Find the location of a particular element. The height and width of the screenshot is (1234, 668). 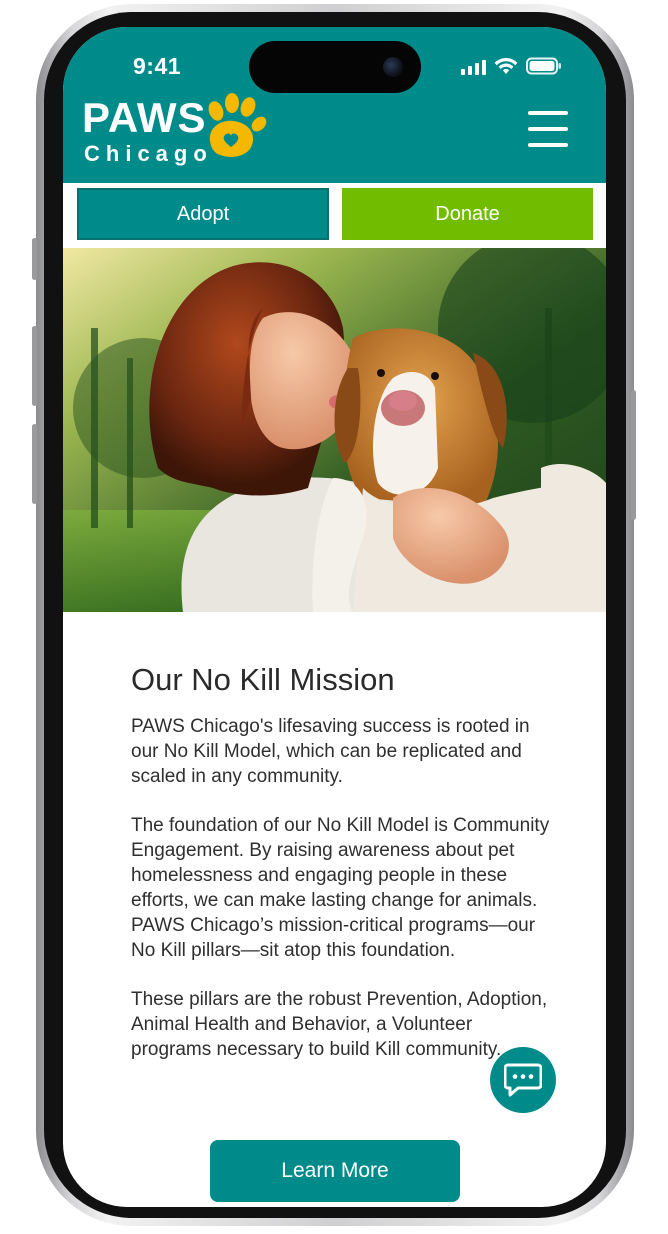

chat-button is located at coordinates (523, 1080).